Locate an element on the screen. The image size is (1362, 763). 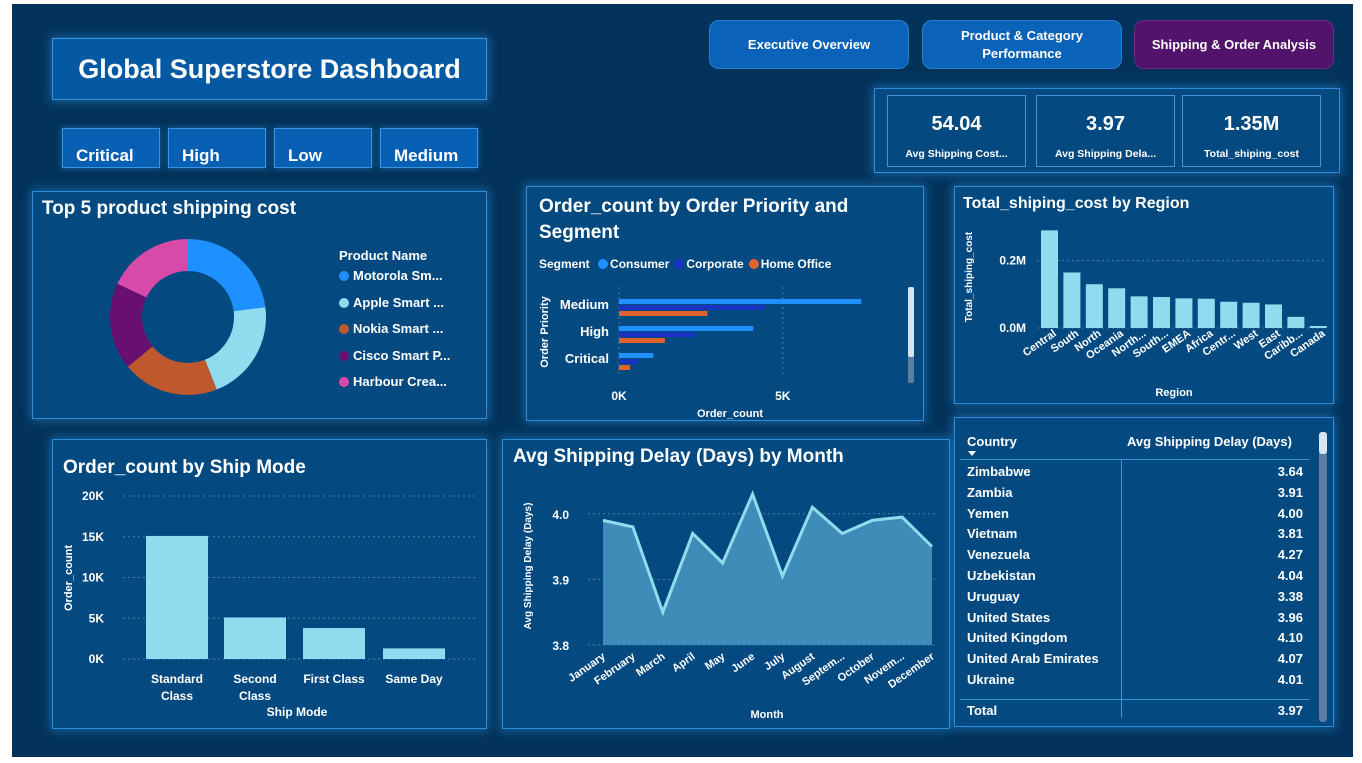
y-tick-label: 5K is located at coordinates (97, 618).